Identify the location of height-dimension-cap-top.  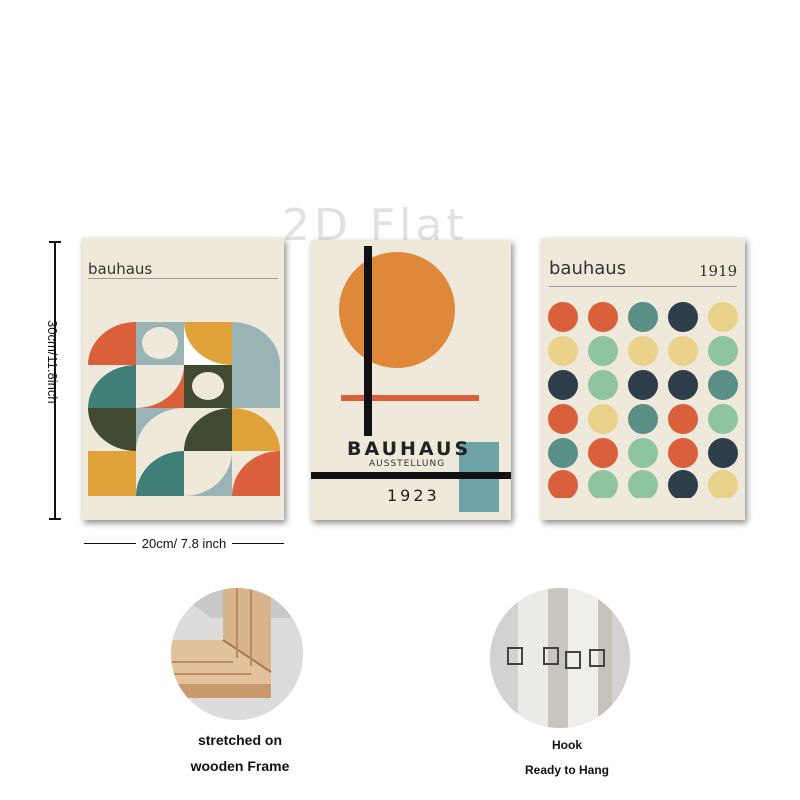
(55, 242).